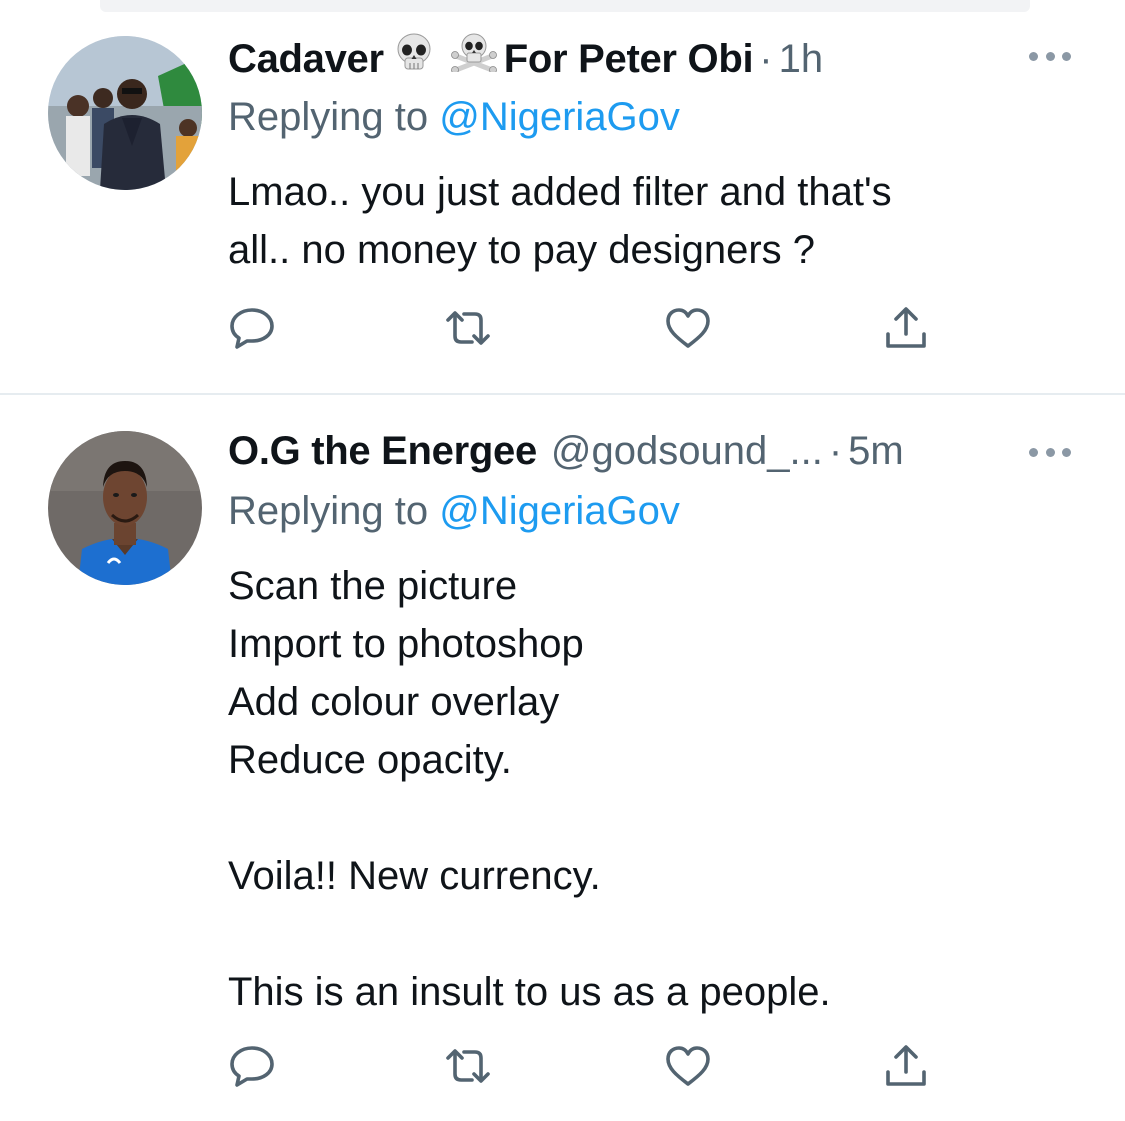  What do you see at coordinates (629, 59) in the screenshot?
I see `display-name-suffix: For Peter Obi` at bounding box center [629, 59].